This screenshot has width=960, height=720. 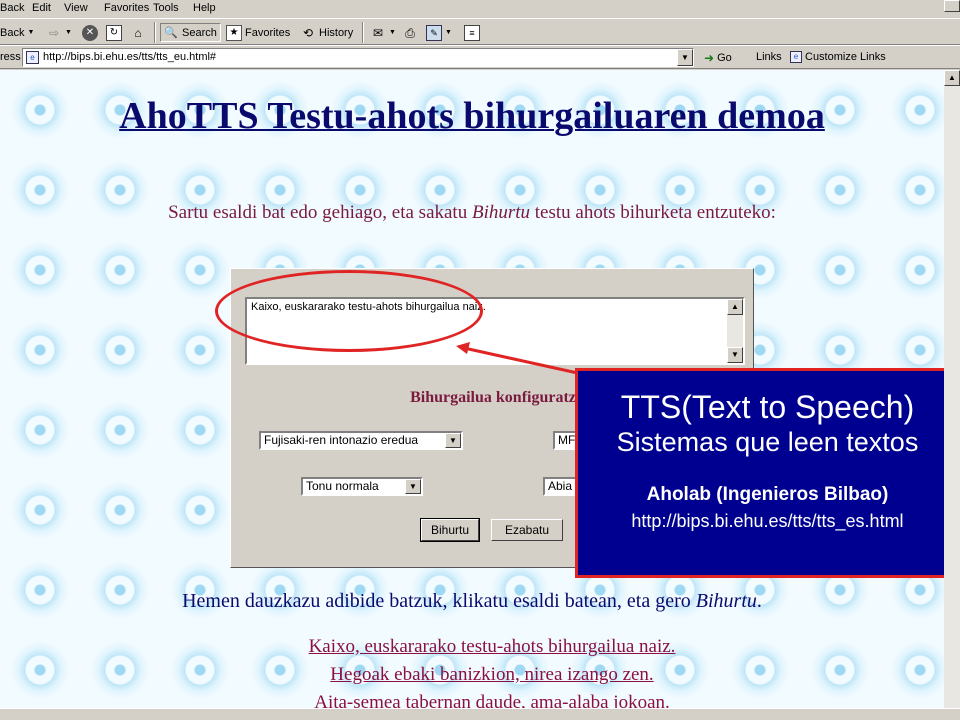 What do you see at coordinates (320, 212) in the screenshot?
I see `instruction-pre: Sartu esaldi bat edo gehiago, eta sakatu` at bounding box center [320, 212].